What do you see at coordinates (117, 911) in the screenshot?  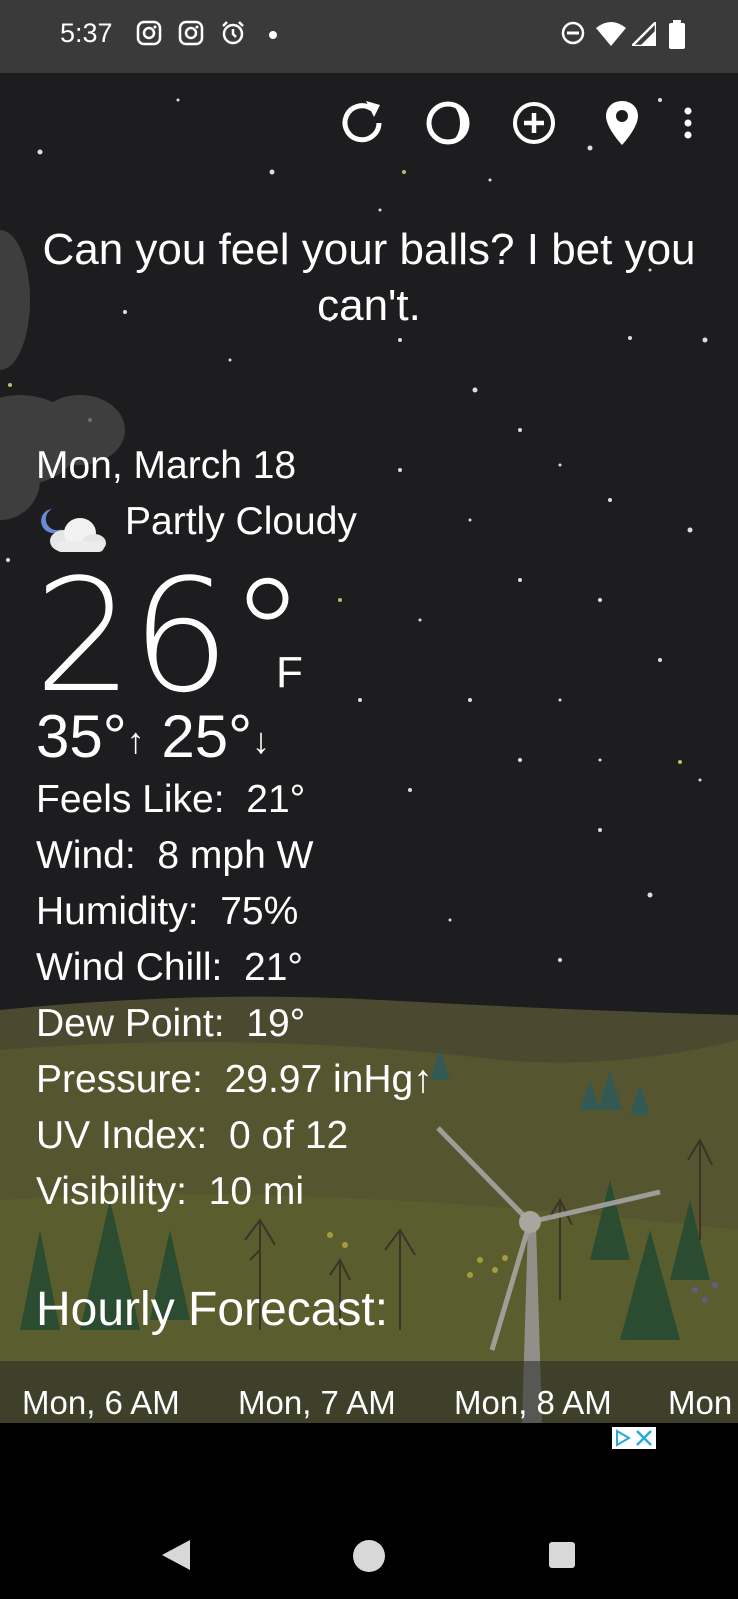 I see `detail-label: Humidity:` at bounding box center [117, 911].